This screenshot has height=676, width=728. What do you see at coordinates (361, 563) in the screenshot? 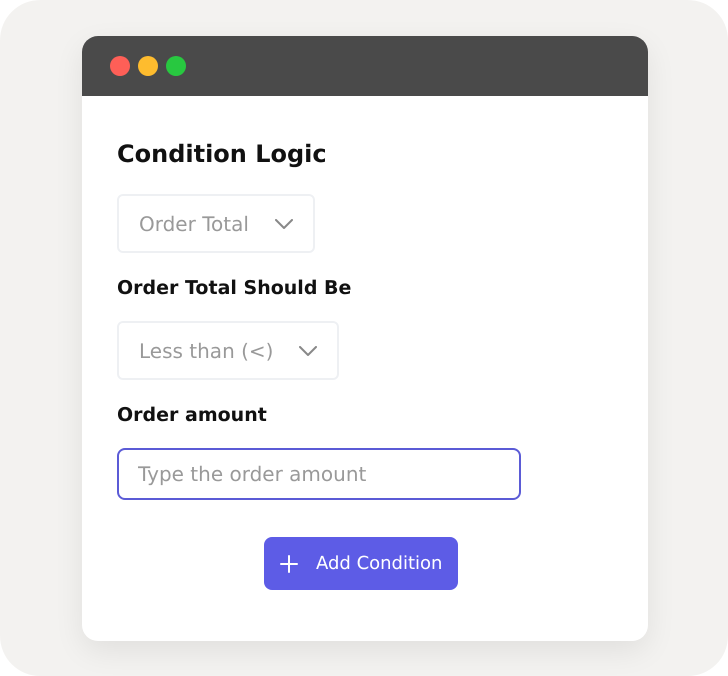
I see `add-condition-button: Add Condition` at bounding box center [361, 563].